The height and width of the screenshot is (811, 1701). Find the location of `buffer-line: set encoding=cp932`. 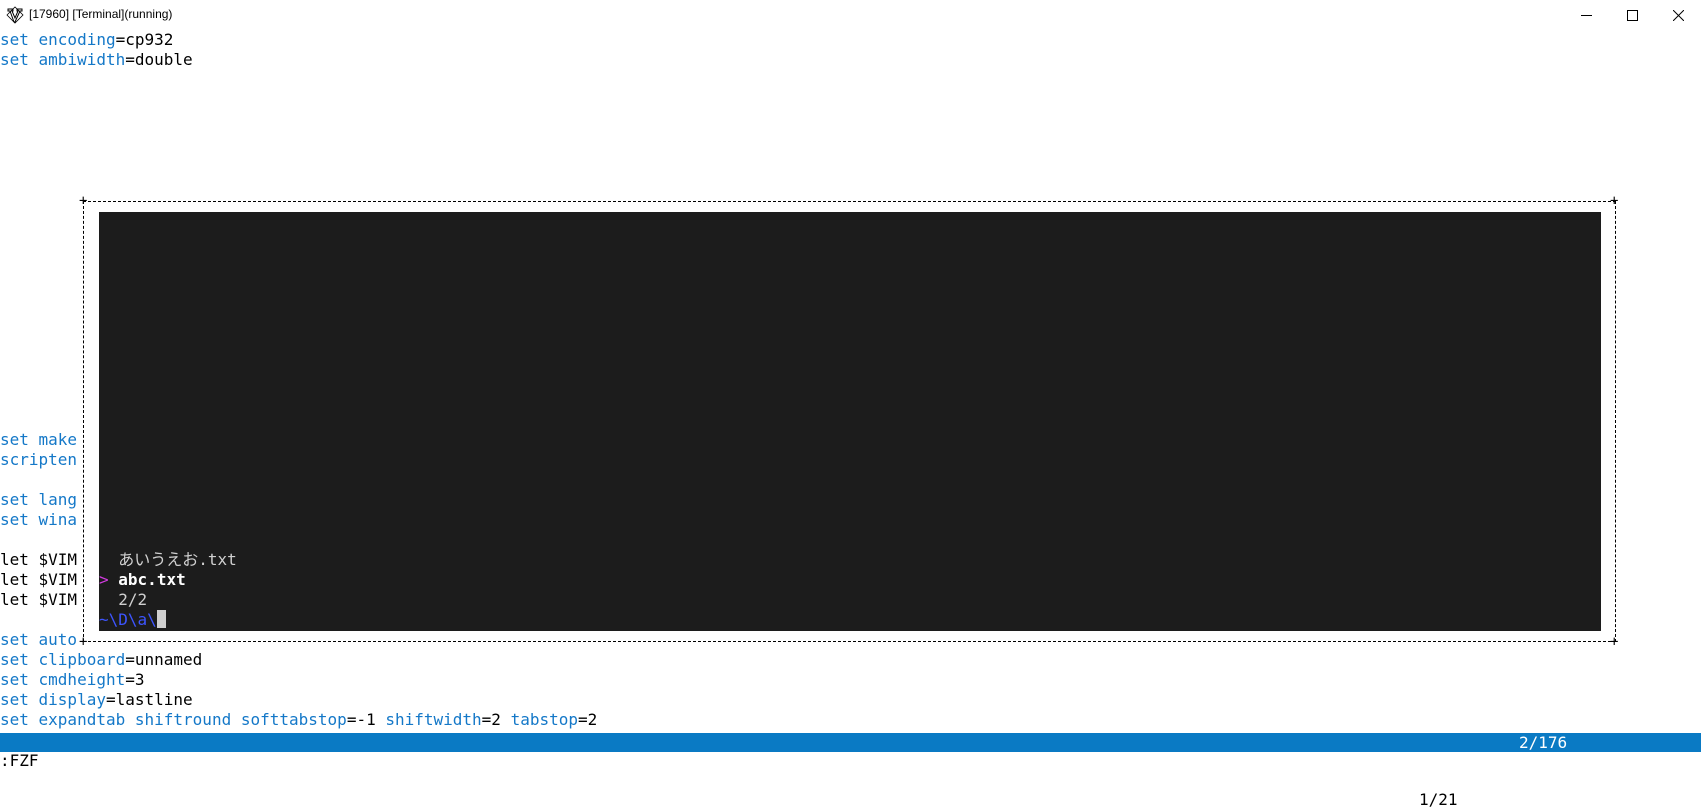

buffer-line: set encoding=cp932 is located at coordinates (87, 39).